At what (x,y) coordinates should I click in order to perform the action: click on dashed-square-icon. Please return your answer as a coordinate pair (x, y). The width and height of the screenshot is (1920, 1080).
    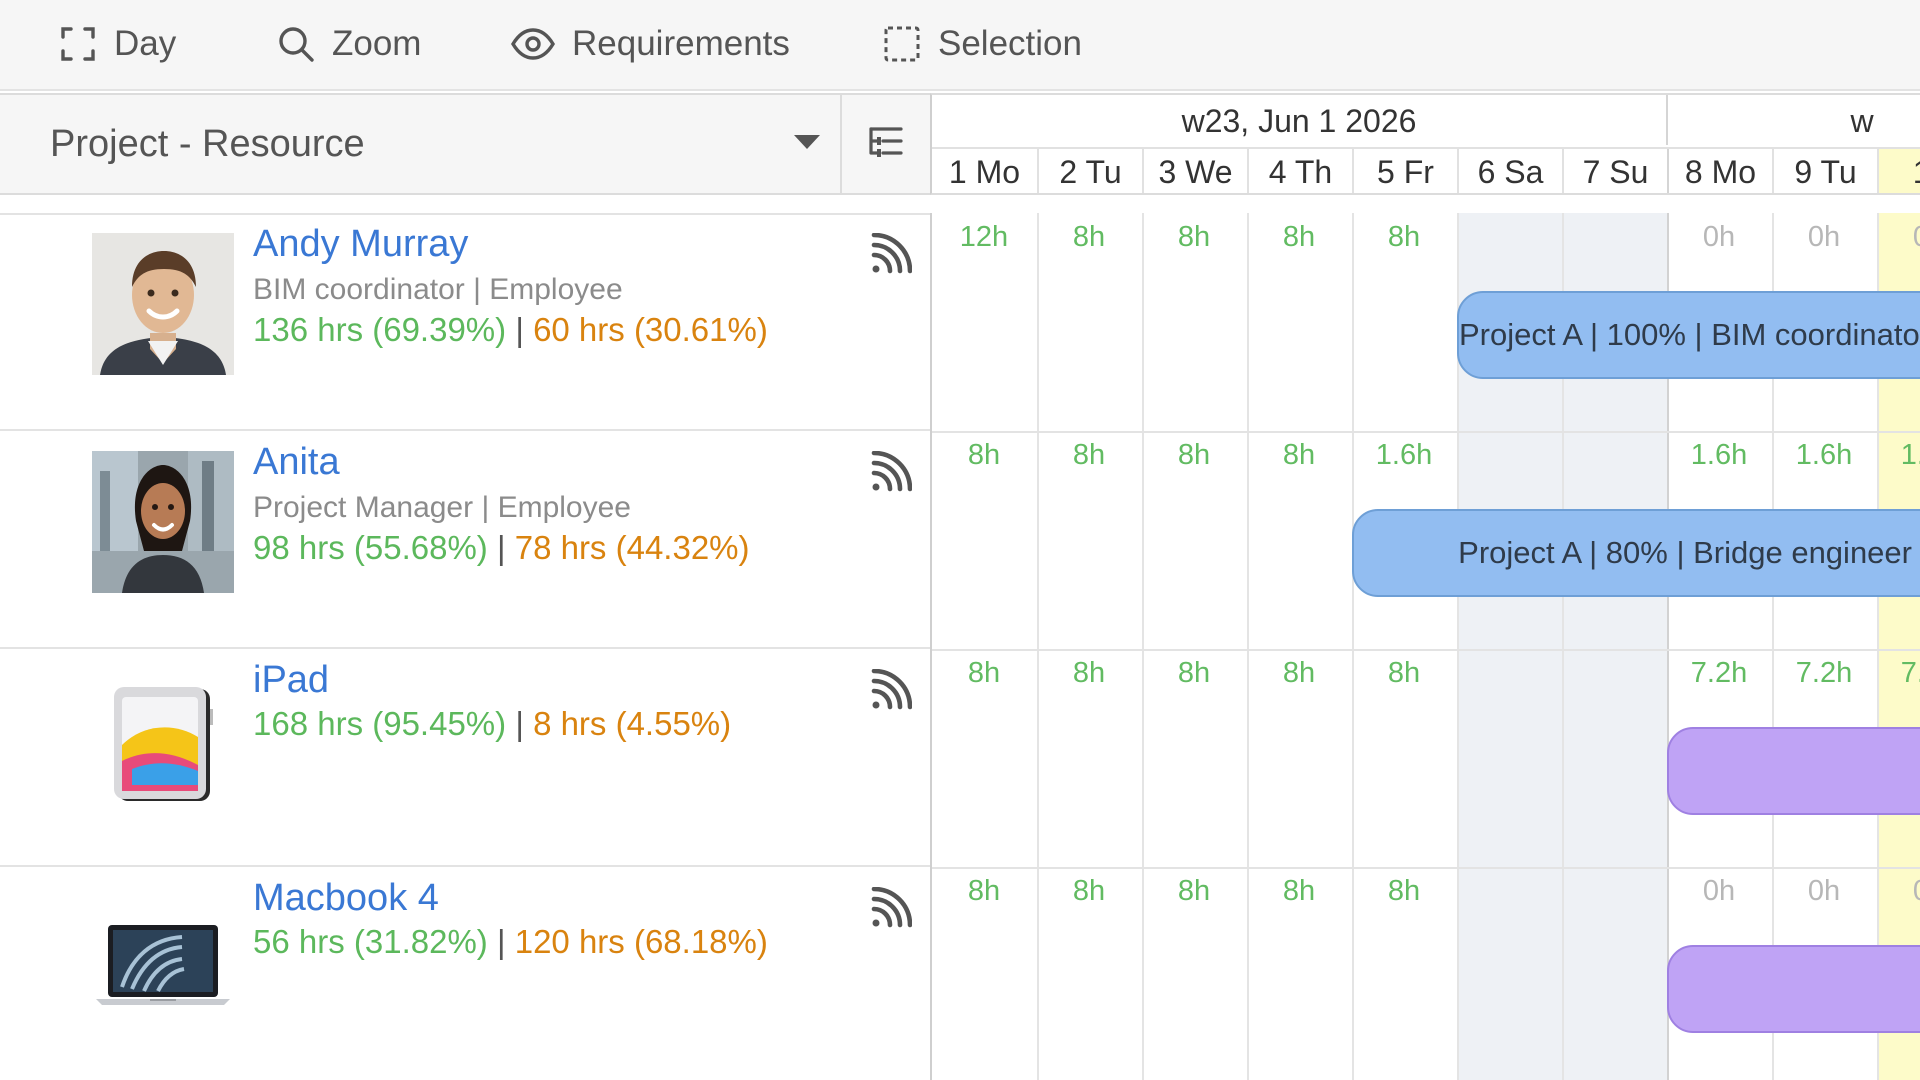
    Looking at the image, I should click on (902, 44).